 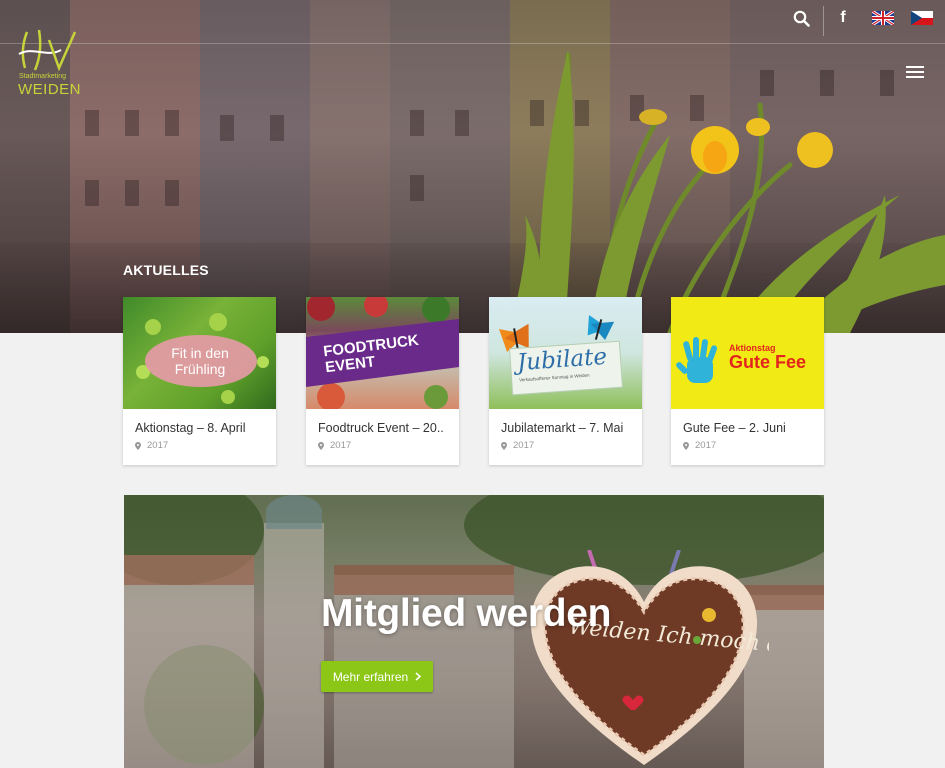 What do you see at coordinates (466, 613) in the screenshot?
I see `membership-heading: Mitglied werden` at bounding box center [466, 613].